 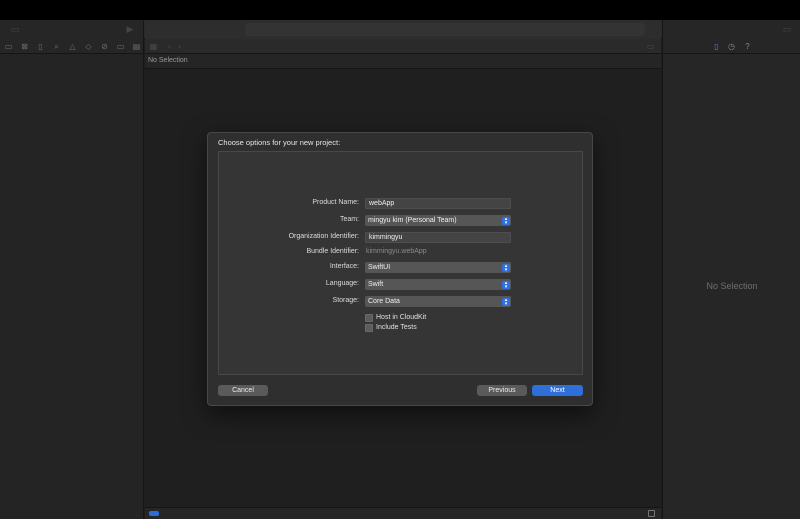 I want to click on organization-identifier-field: kimmingyu, so click(x=438, y=237).